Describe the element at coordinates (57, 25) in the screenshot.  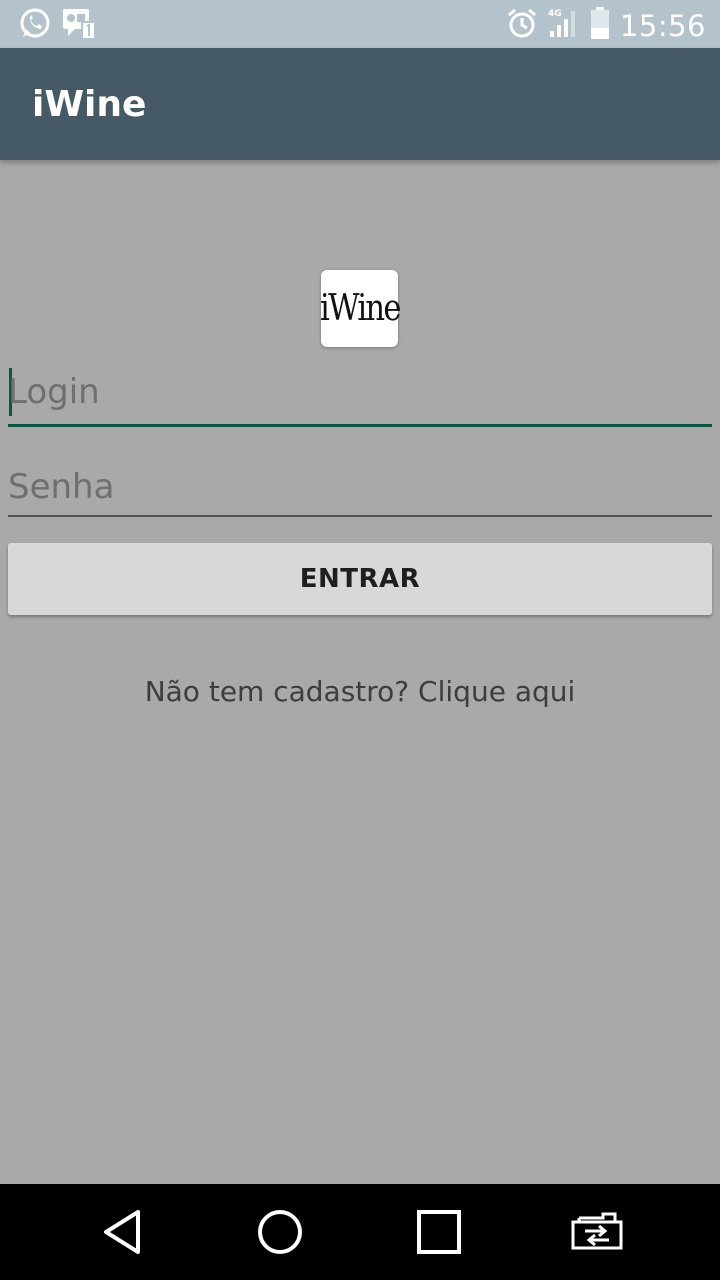
I see `status-bar-left` at that location.